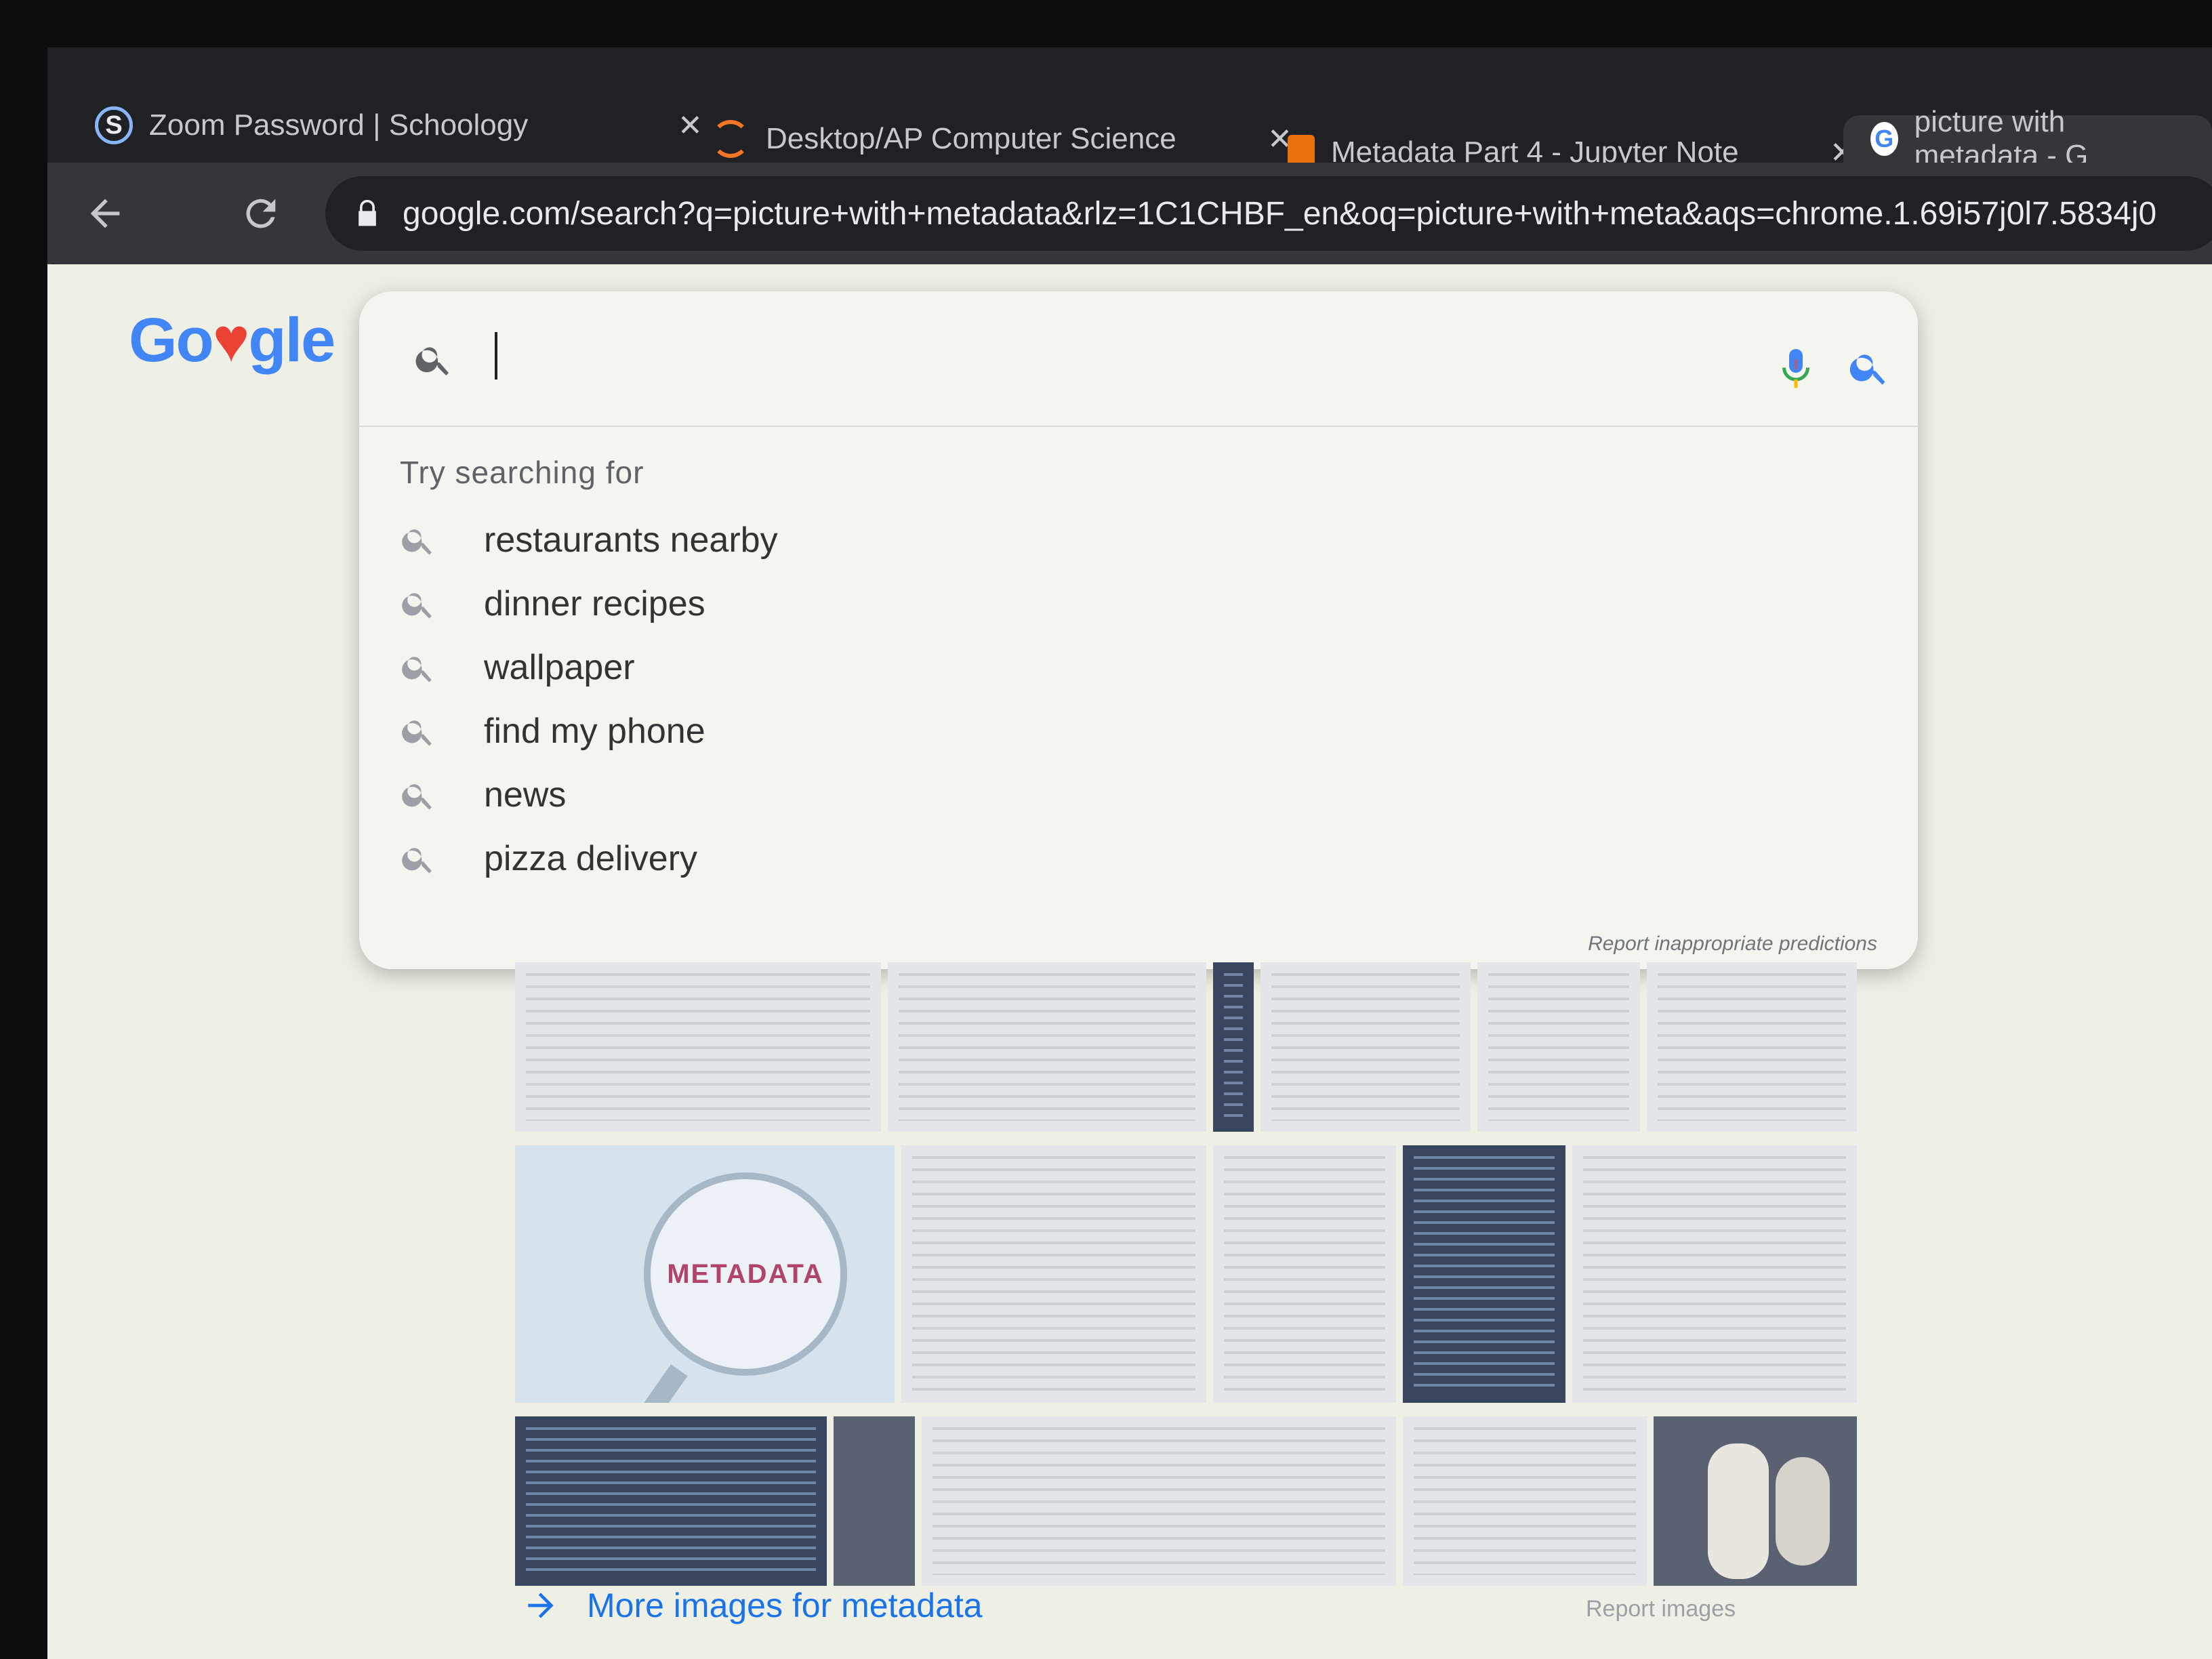 This screenshot has width=2212, height=1659. Describe the element at coordinates (559, 667) in the screenshot. I see `suggestion-text: wallpaper` at that location.